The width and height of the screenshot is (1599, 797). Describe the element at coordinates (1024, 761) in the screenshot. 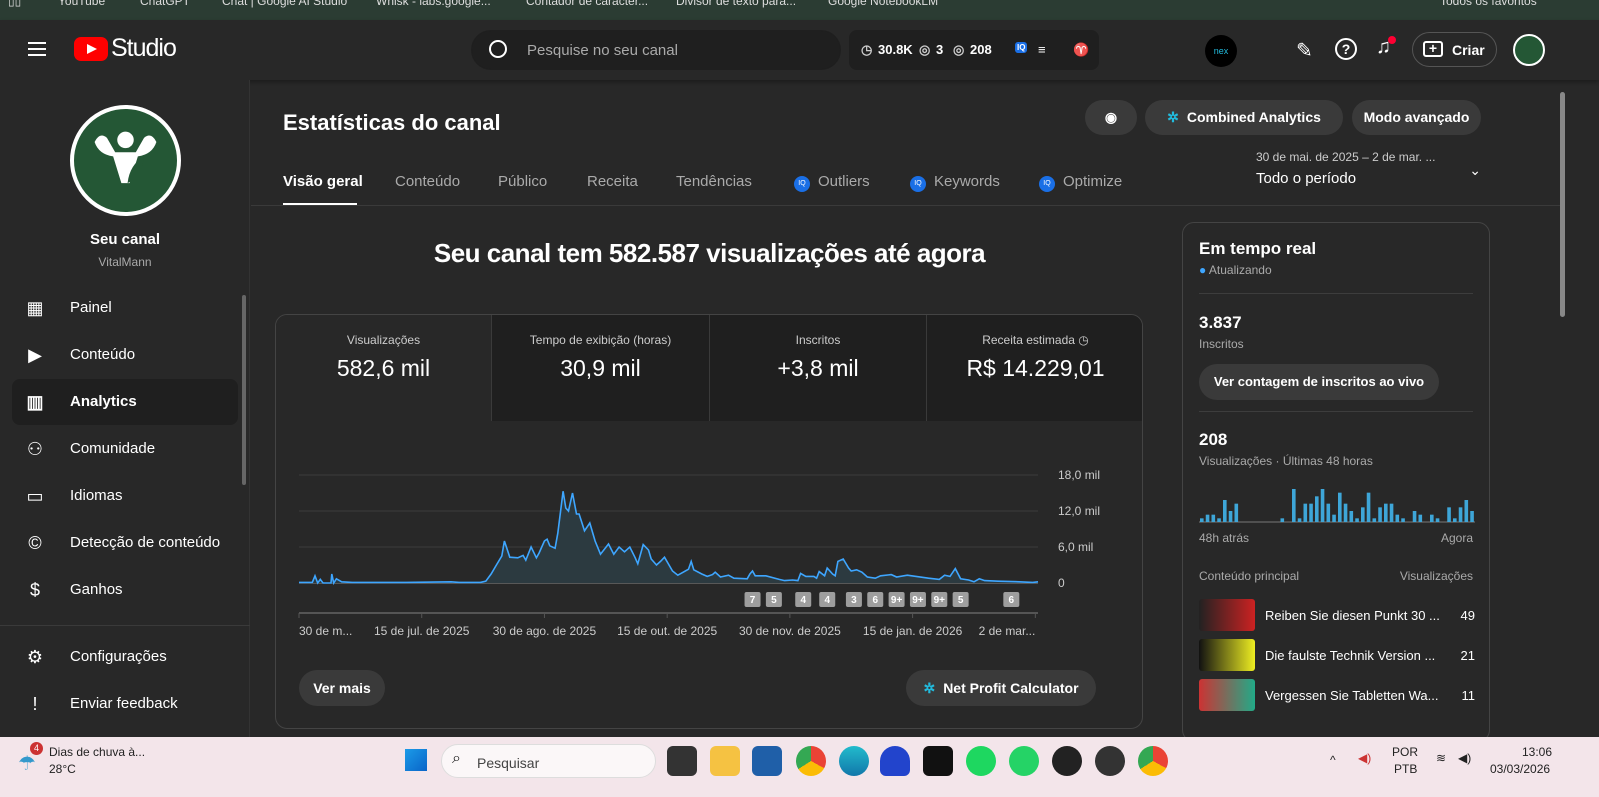

I see `whatsapp-icon` at that location.